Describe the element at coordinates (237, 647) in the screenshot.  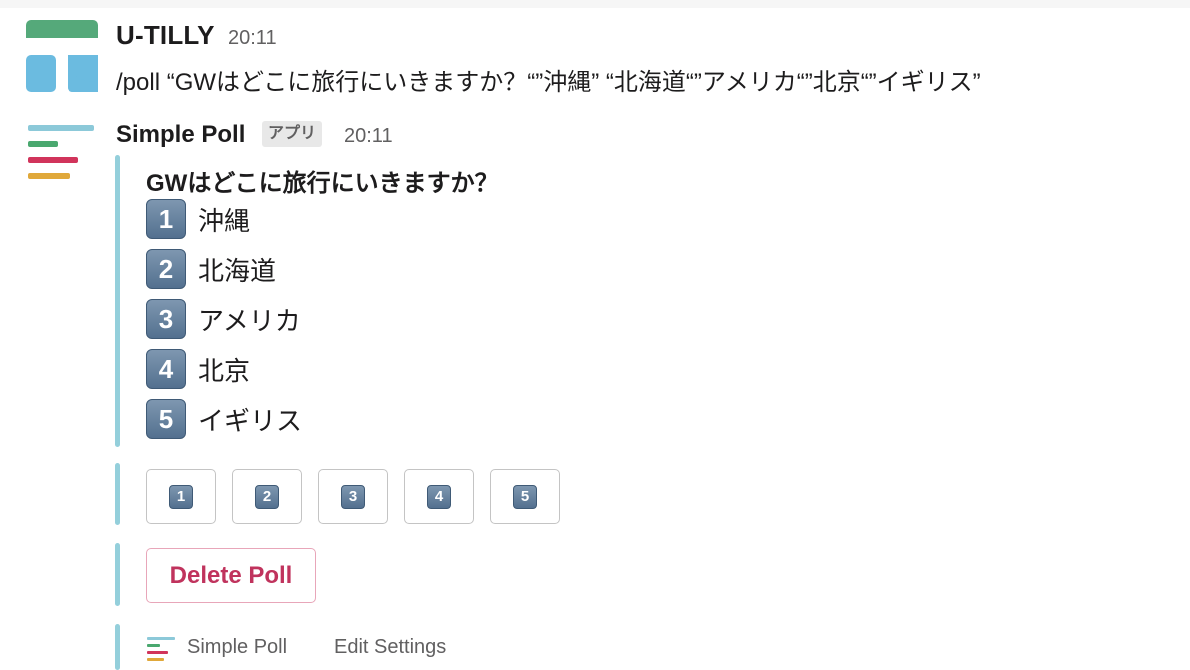
I see `footer-app-name: Simple Poll` at that location.